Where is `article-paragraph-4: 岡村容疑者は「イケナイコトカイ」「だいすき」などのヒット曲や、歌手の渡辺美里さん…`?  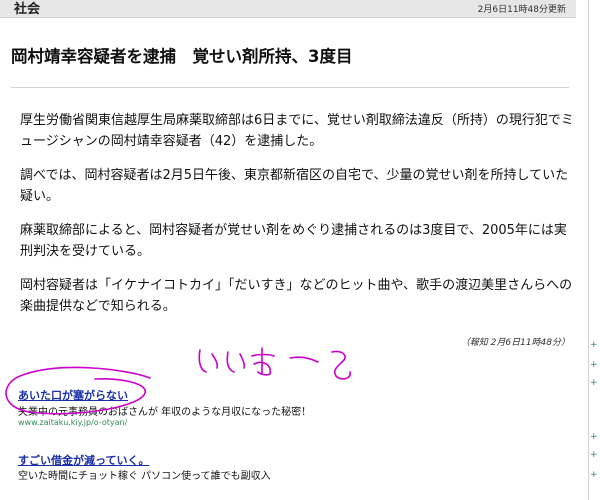
article-paragraph-4: 岡村容疑者は「イケナイコトカイ」「だいすき」などのヒット曲や、歌手の渡辺美里さん… is located at coordinates (296, 296).